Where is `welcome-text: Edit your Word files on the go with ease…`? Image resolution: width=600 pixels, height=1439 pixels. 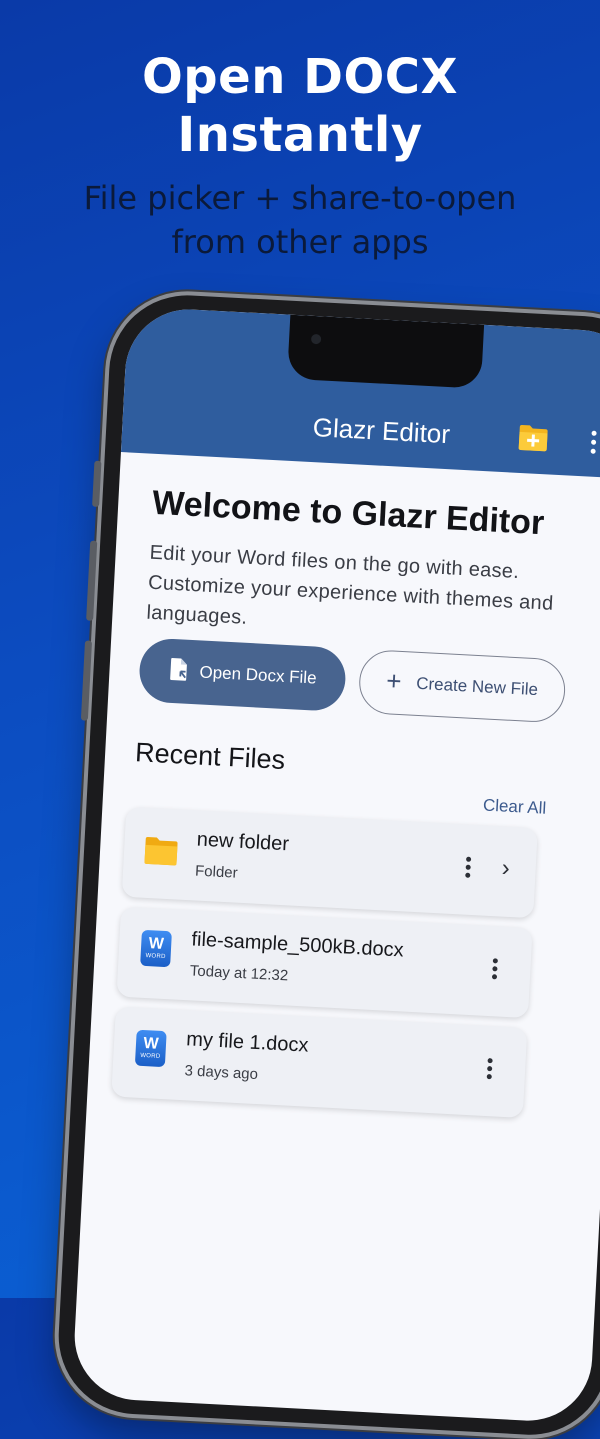 welcome-text: Edit your Word files on the go with ease… is located at coordinates (350, 585).